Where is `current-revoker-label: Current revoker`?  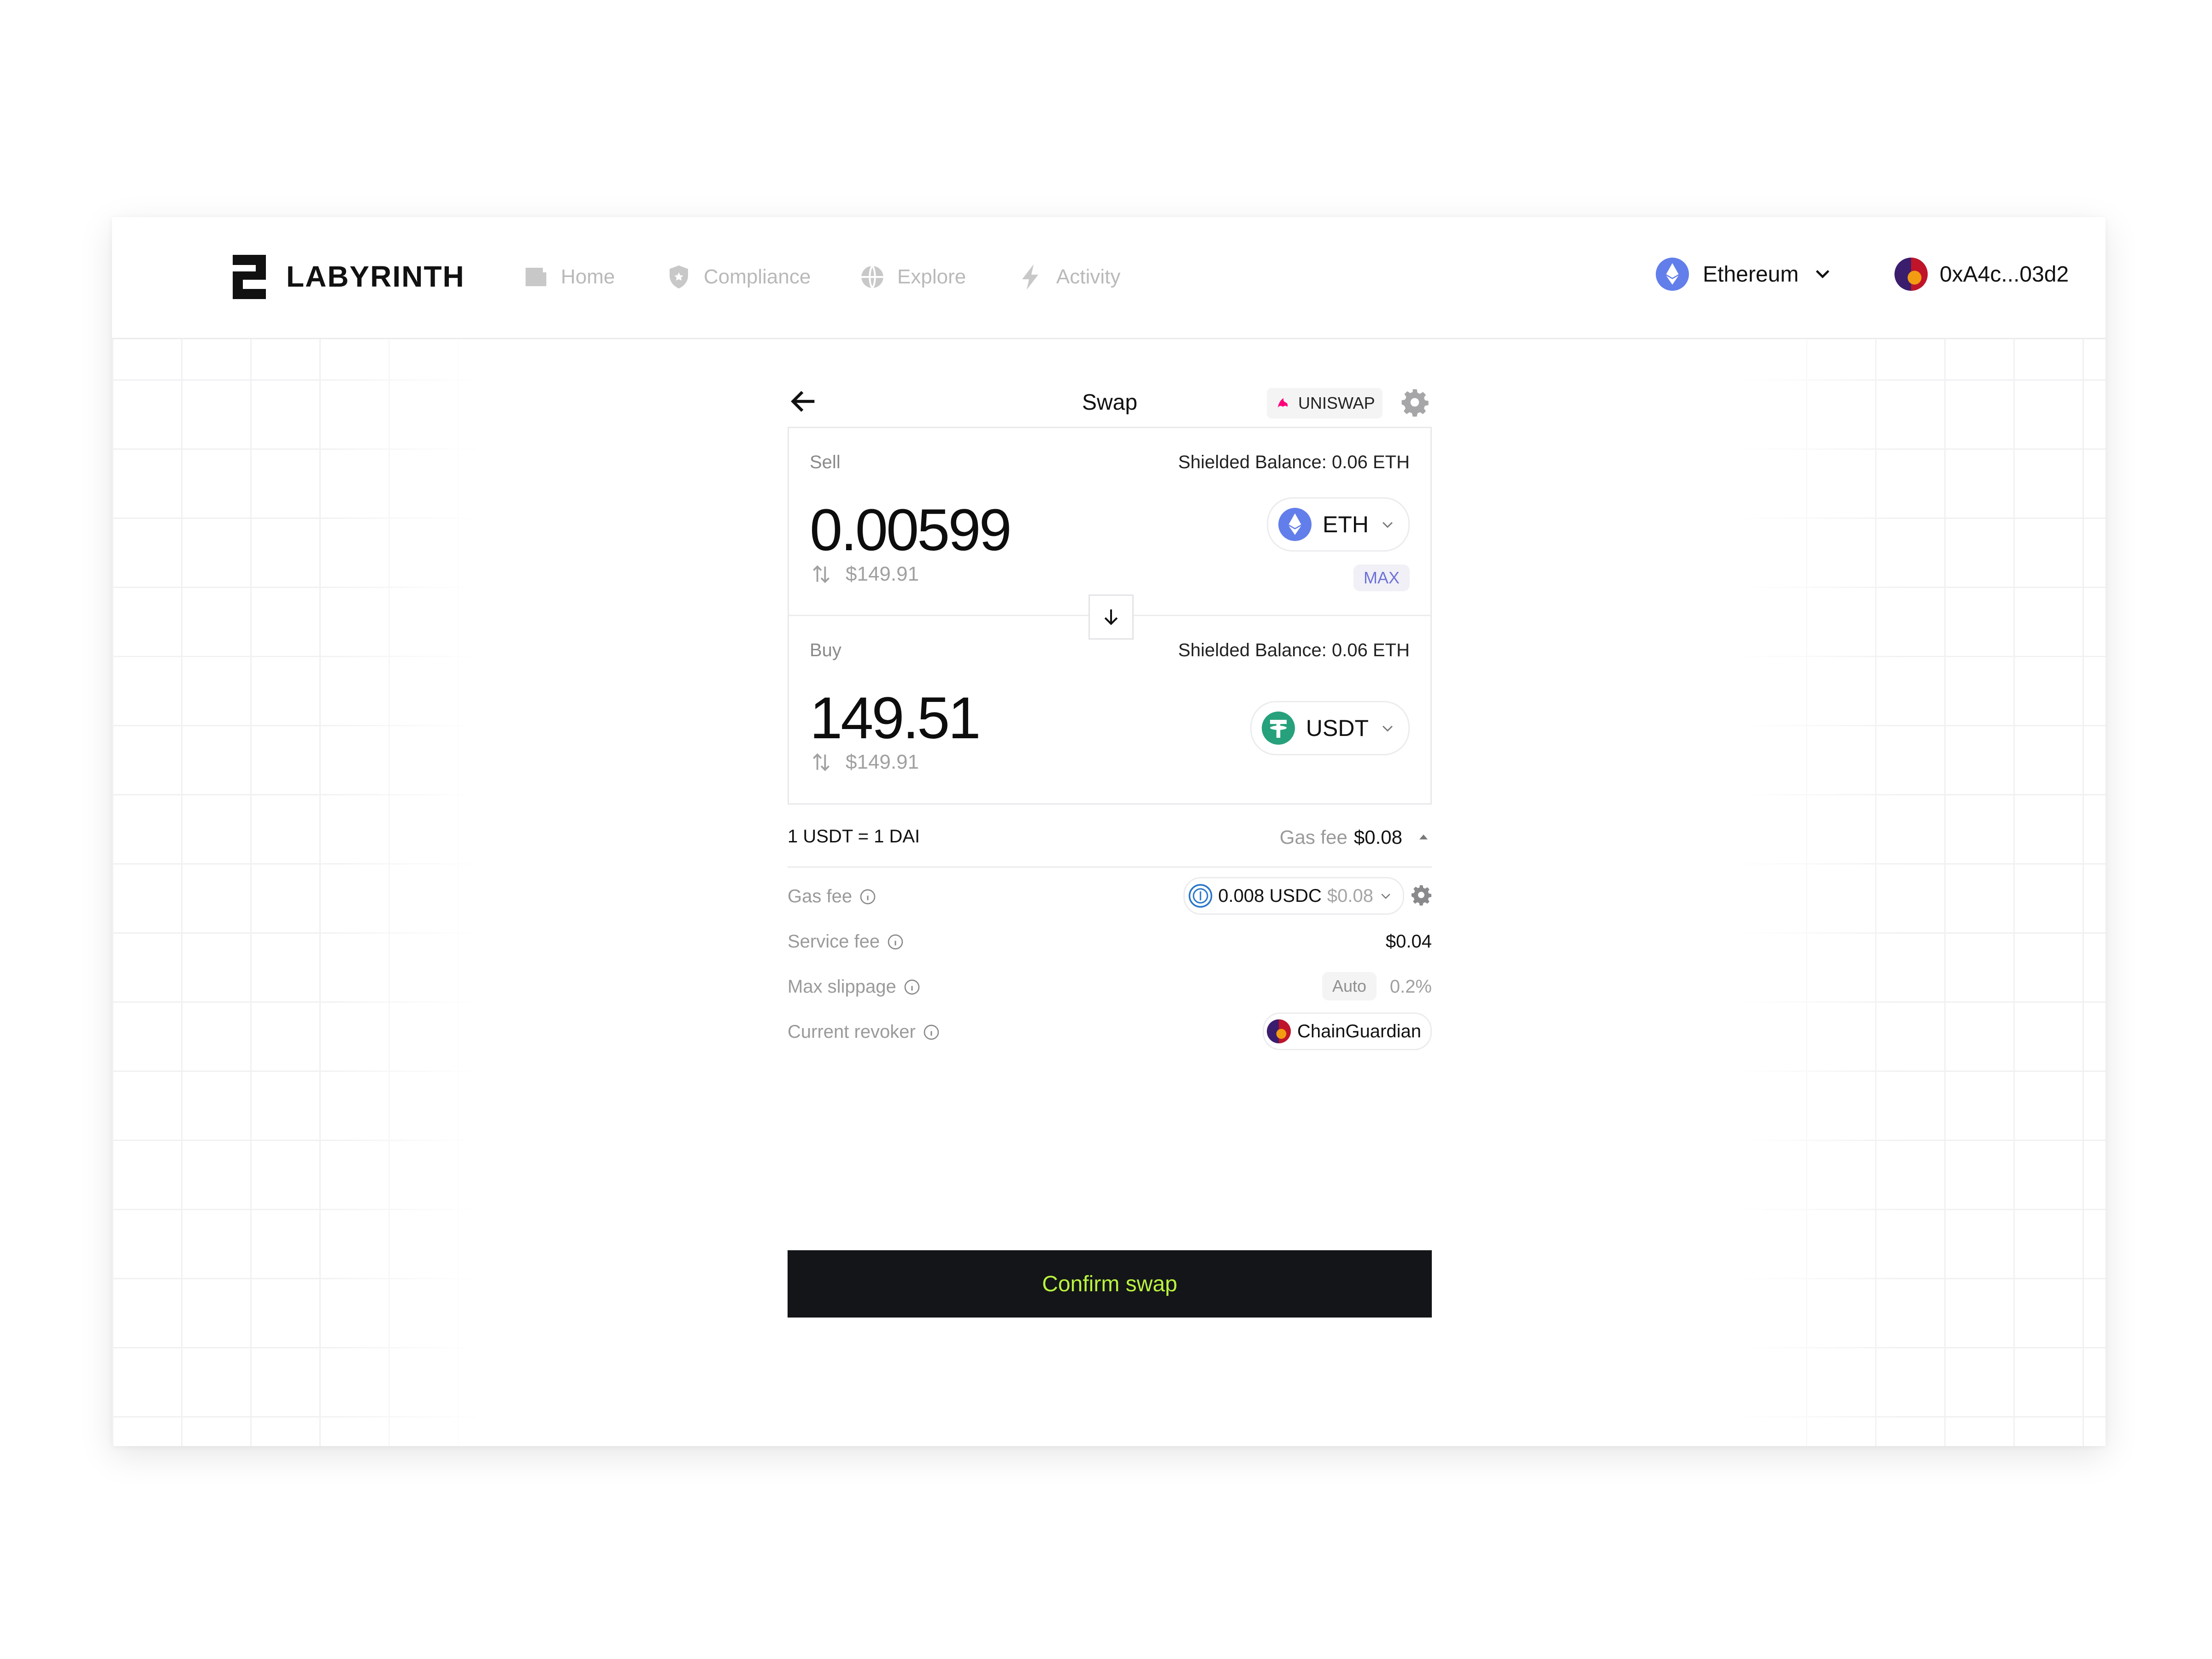 current-revoker-label: Current revoker is located at coordinates (864, 1032).